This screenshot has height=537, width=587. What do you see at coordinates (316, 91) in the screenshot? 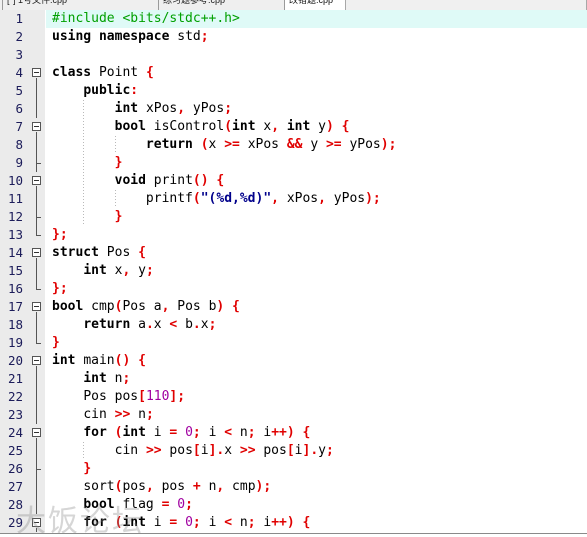
I see `code-text: public:` at bounding box center [316, 91].